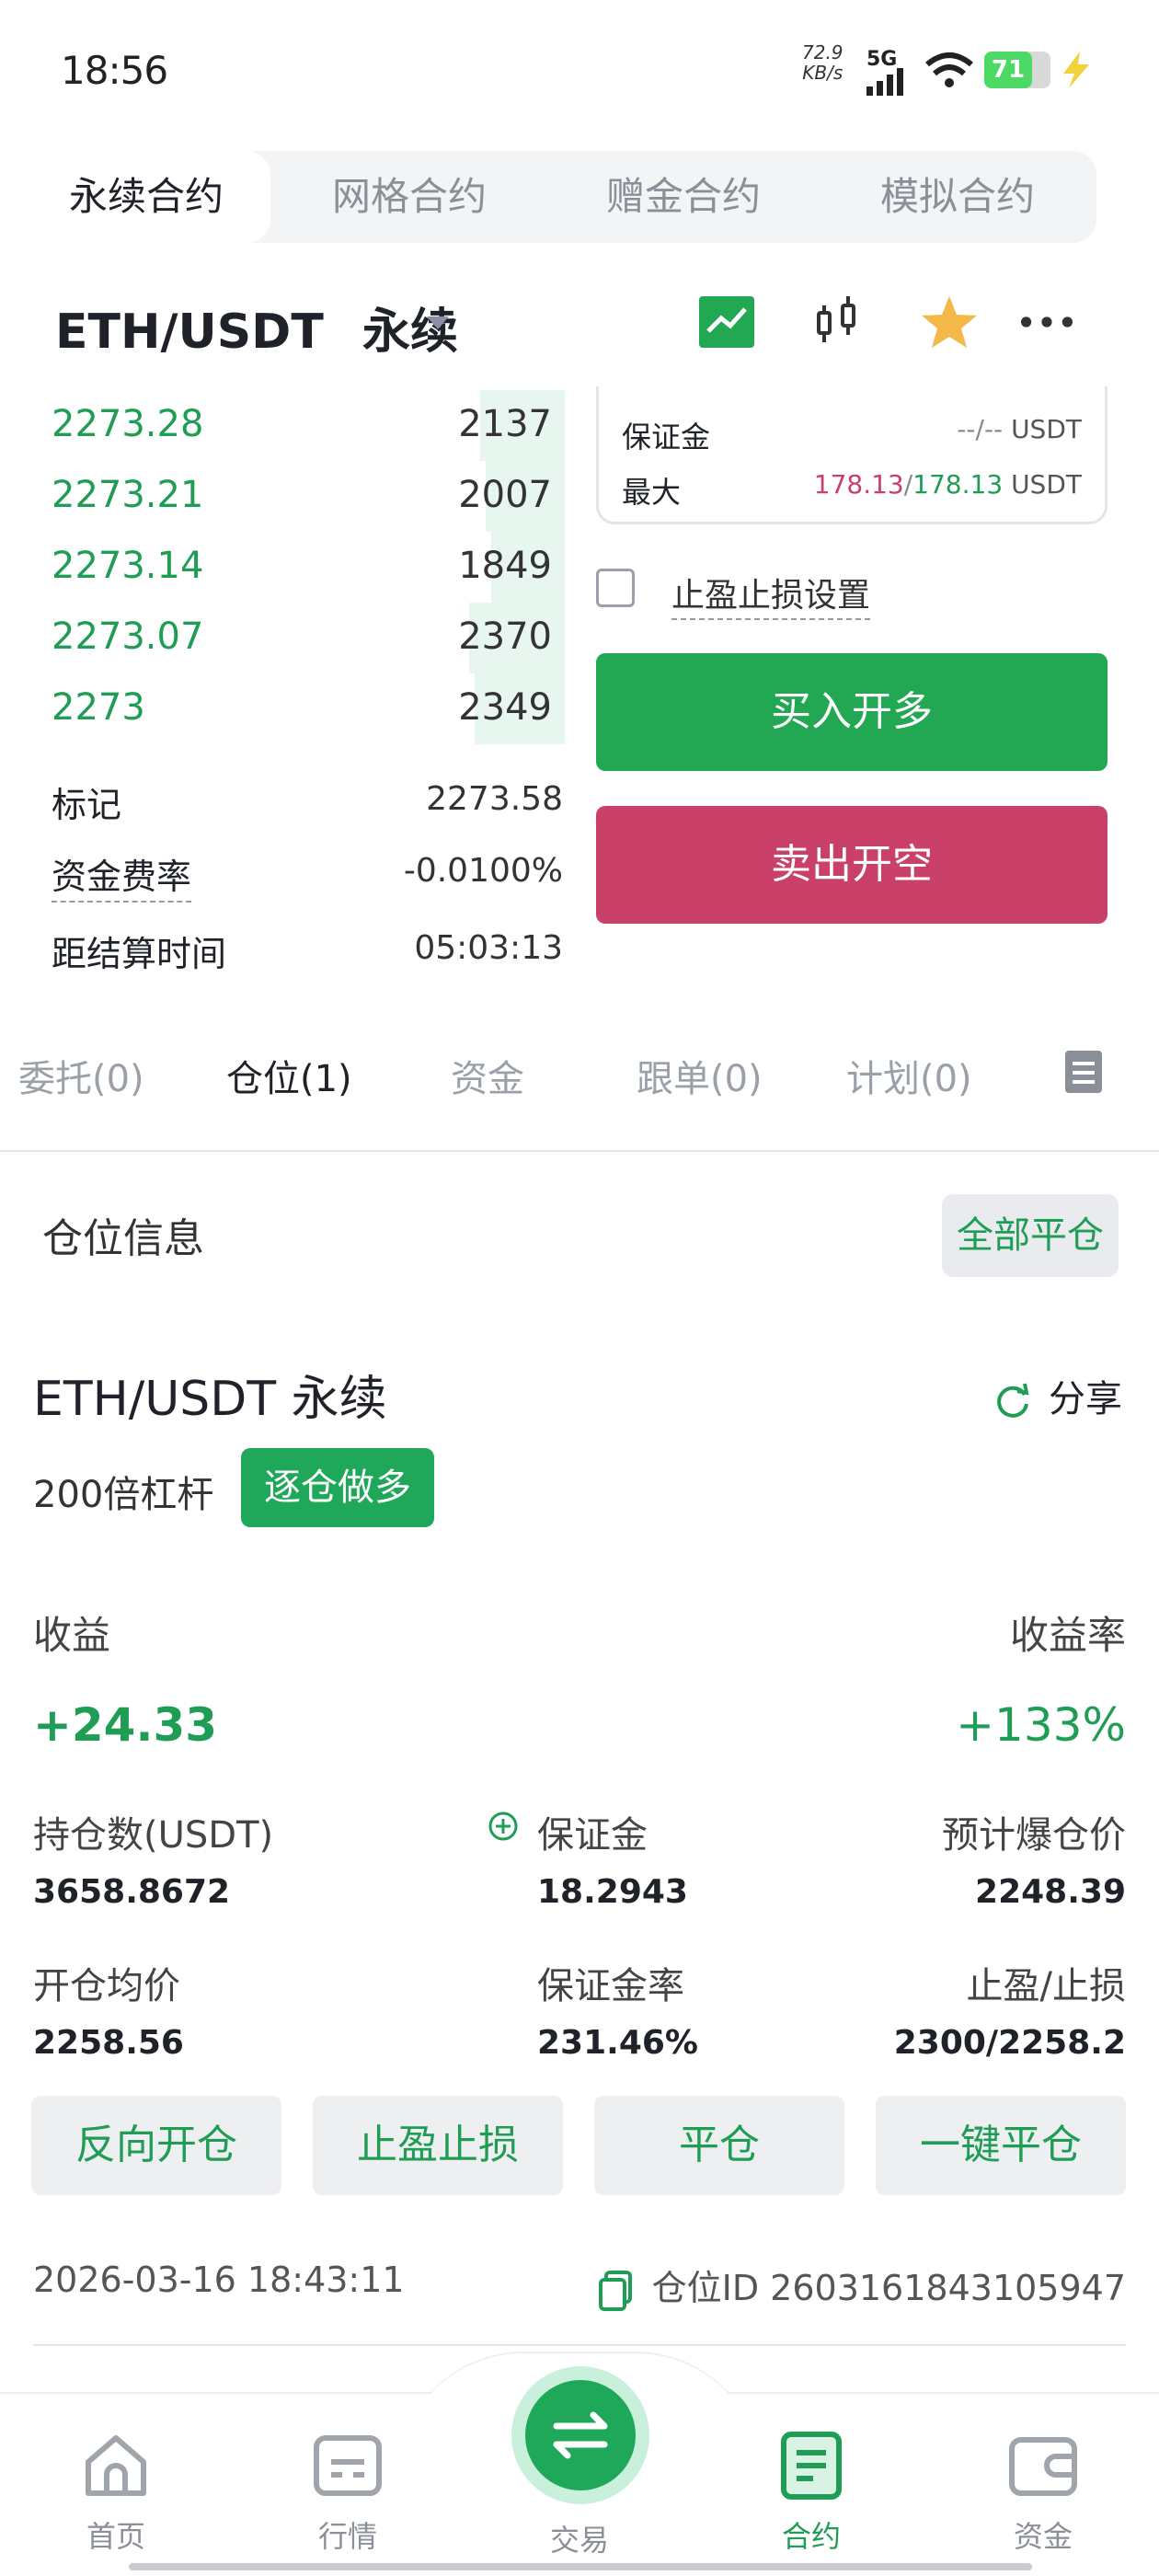 The width and height of the screenshot is (1159, 2576). I want to click on tab-bonus: 赠金合约, so click(683, 197).